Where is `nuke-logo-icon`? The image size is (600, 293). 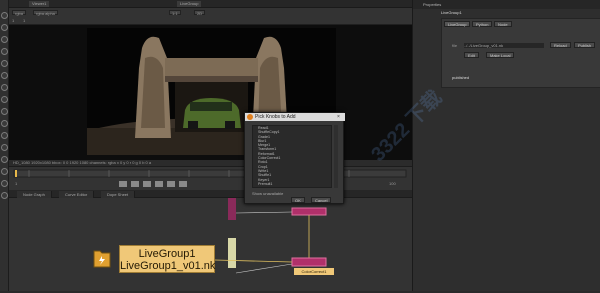
nuke-logo-icon is located at coordinates (250, 117).